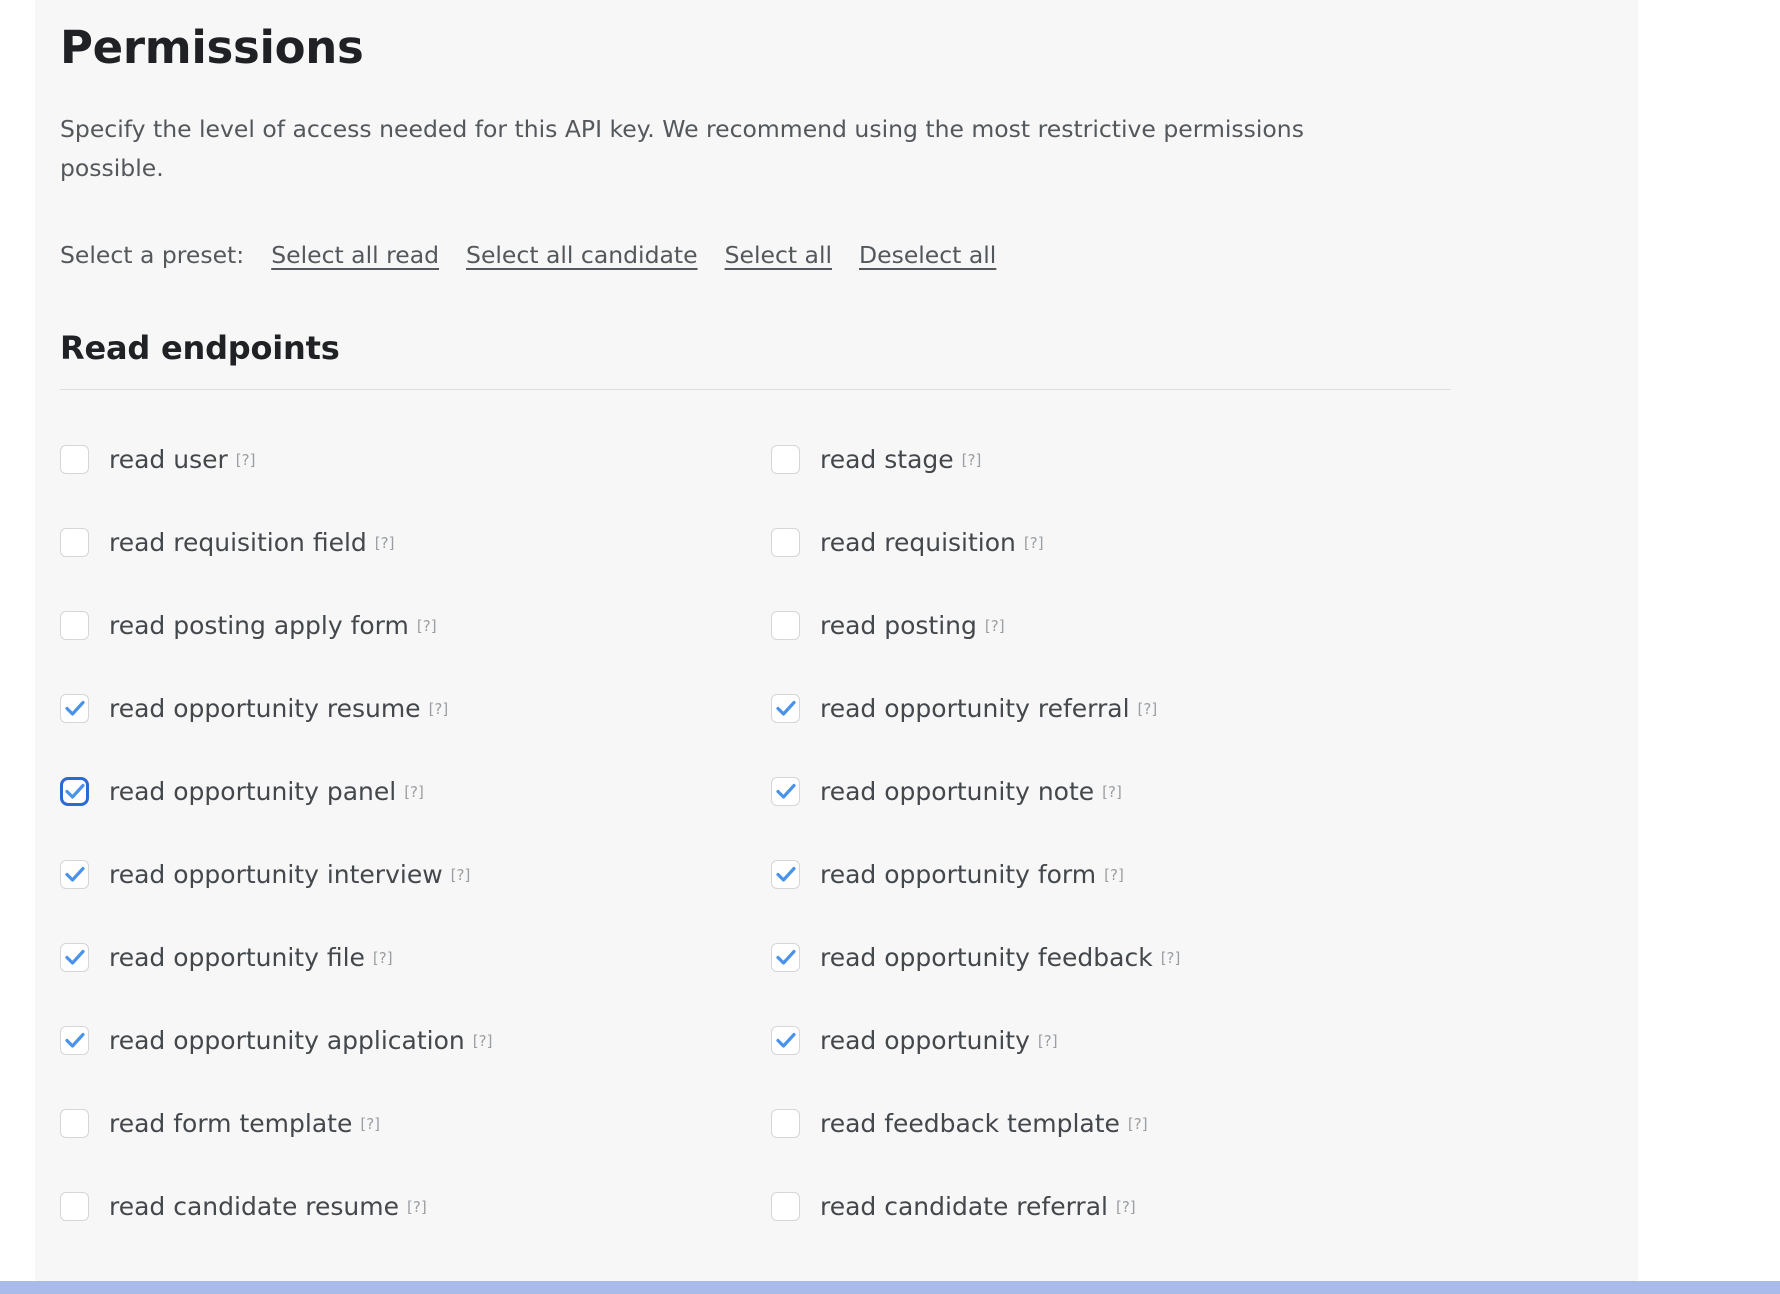  What do you see at coordinates (901, 459) in the screenshot?
I see `permission-label: read stage [?]` at bounding box center [901, 459].